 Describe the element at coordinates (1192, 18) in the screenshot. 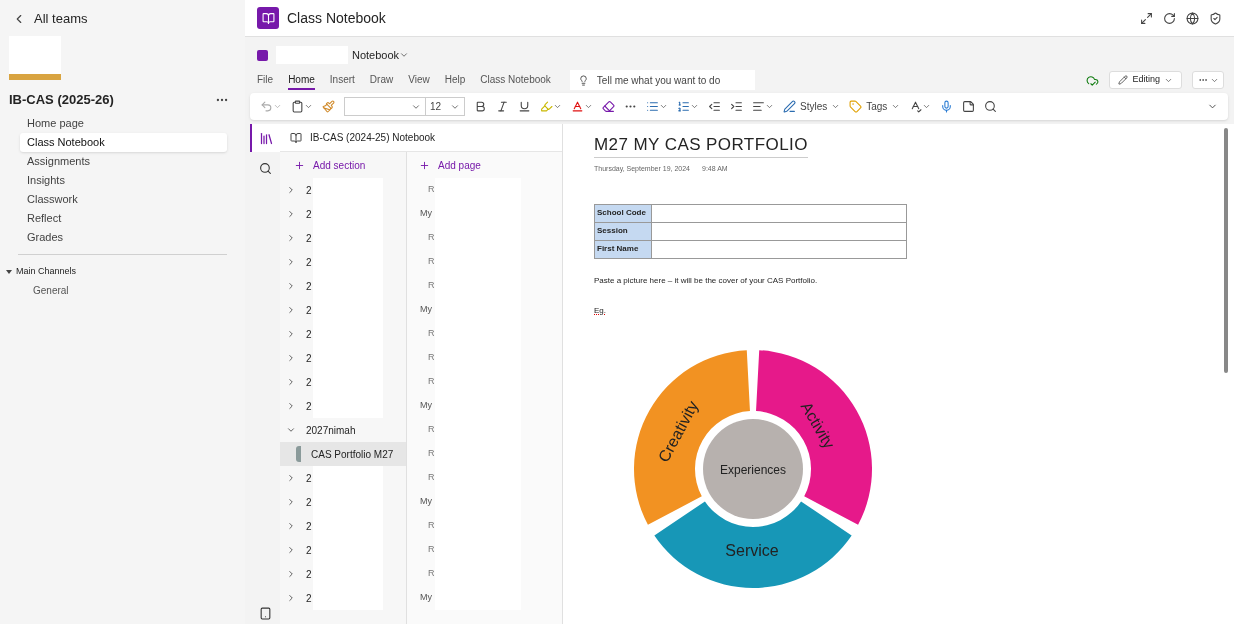

I see `globe-icon` at that location.